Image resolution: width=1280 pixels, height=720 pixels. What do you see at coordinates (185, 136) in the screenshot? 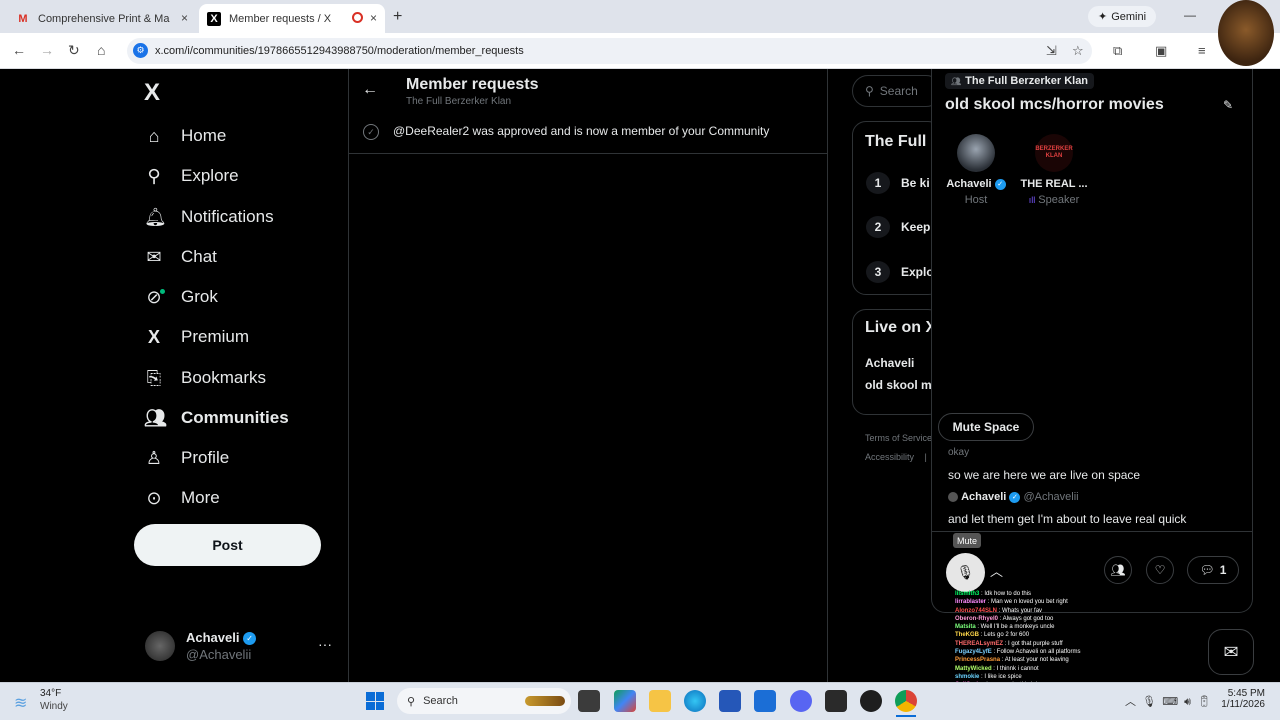
I see `nav-home: ⌂ Home` at bounding box center [185, 136].